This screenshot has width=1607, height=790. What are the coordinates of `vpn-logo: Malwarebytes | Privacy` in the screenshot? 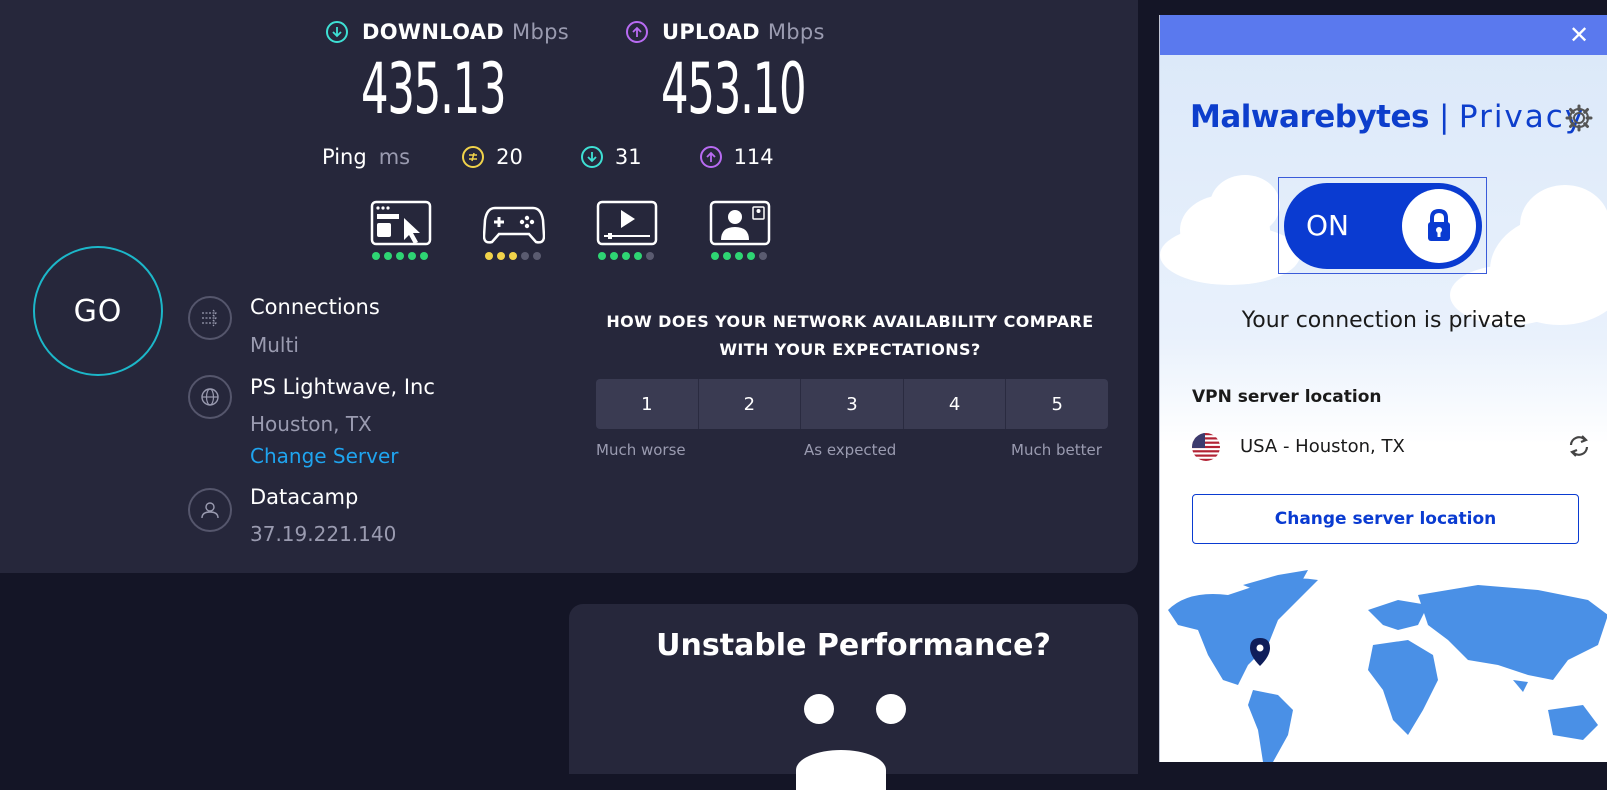 It's located at (1387, 117).